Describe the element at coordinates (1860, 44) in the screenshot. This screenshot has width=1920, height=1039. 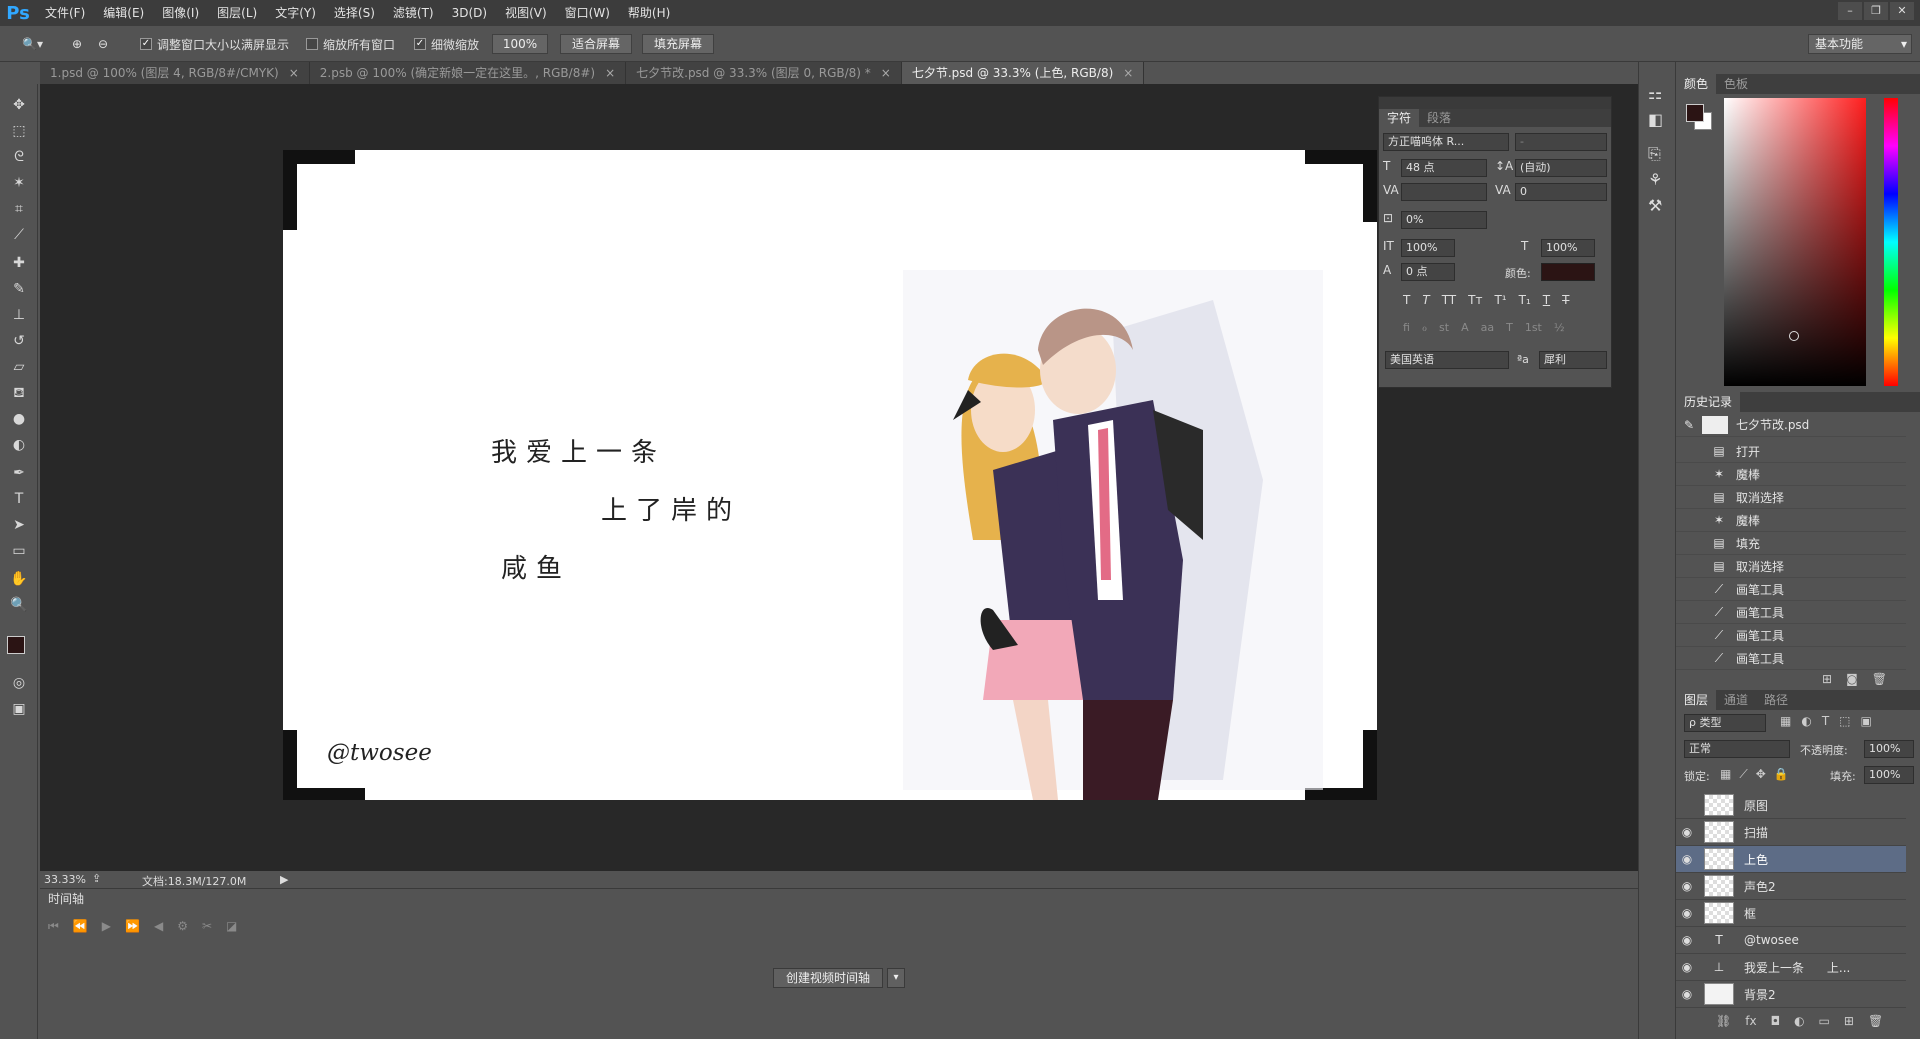
I see `workspace-switcher: 基本功能 ▾` at that location.